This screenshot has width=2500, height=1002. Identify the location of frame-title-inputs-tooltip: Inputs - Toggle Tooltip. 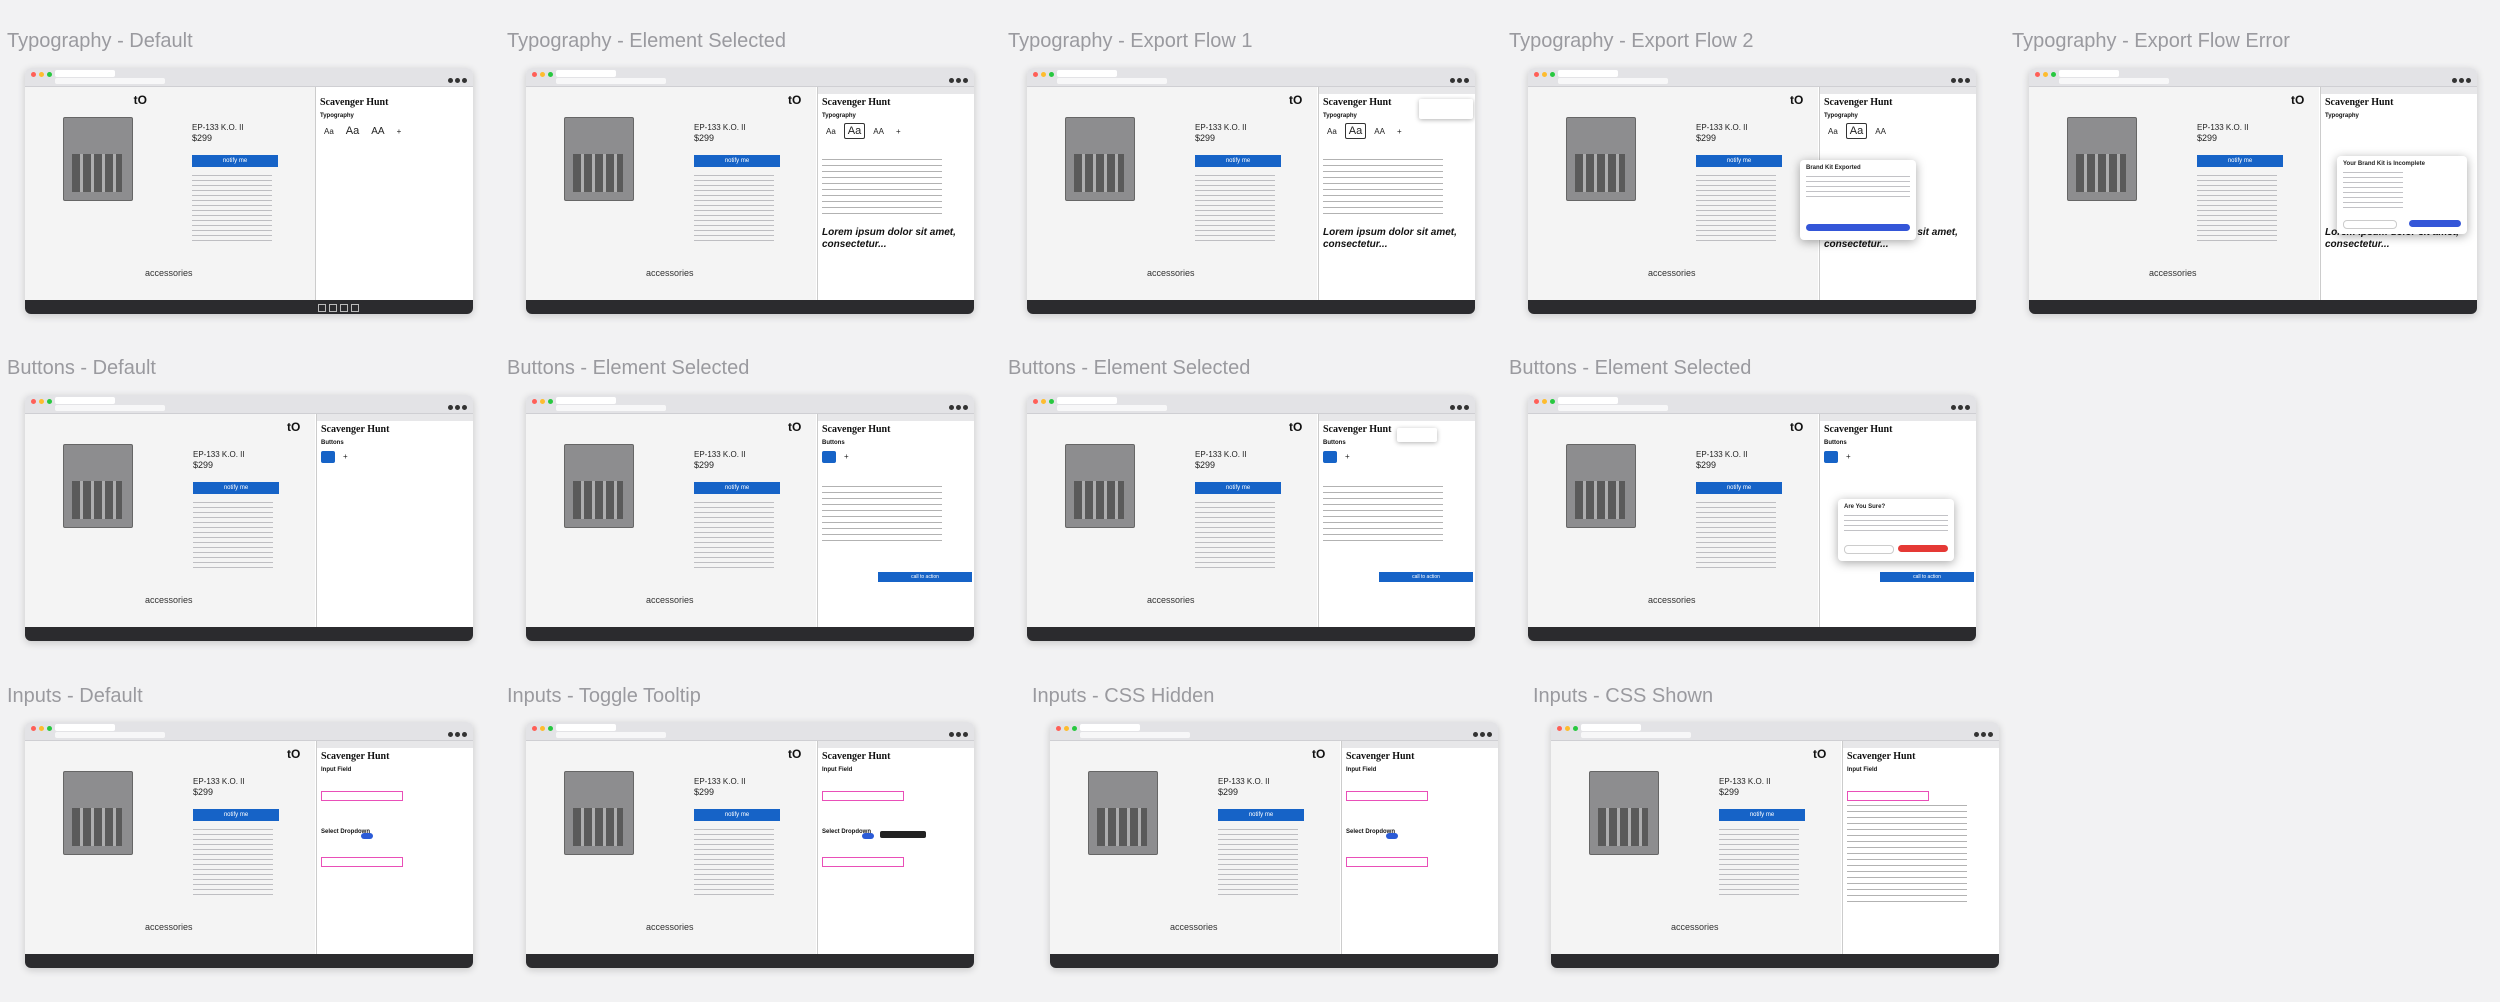
(604, 696).